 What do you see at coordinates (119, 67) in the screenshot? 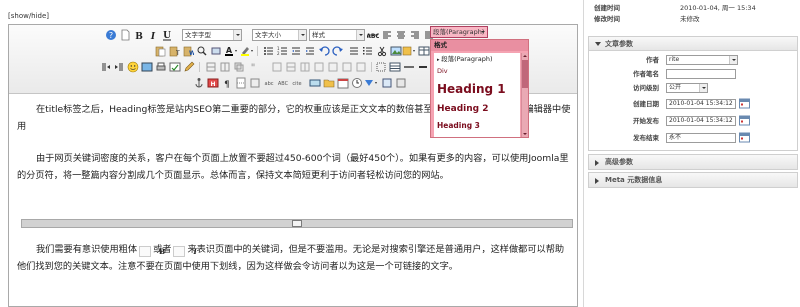
I see `rtl-icon` at bounding box center [119, 67].